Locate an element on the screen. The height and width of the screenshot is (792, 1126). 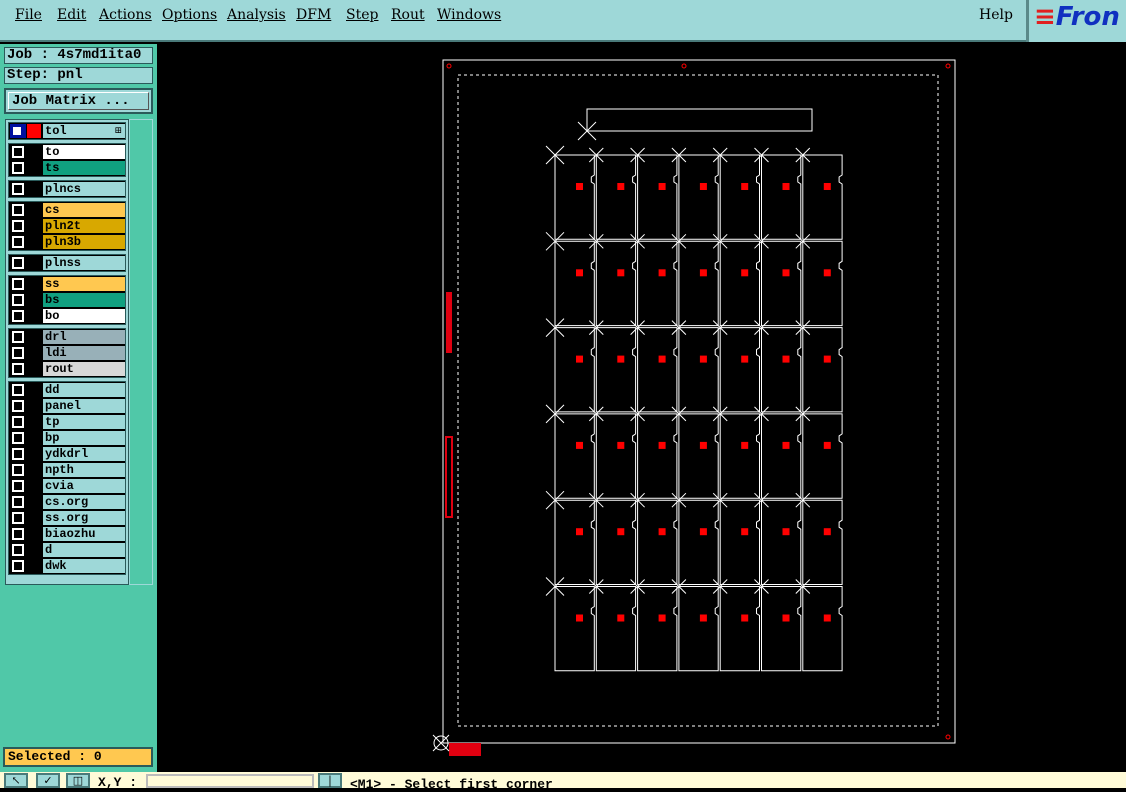
layer-row: plnss is located at coordinates (67, 263).